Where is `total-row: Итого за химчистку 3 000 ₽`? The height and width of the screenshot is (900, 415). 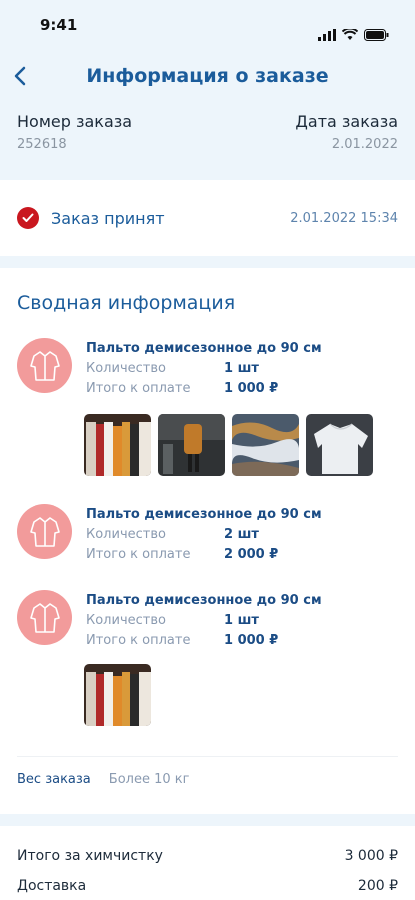 total-row: Итого за химчистку 3 000 ₽ is located at coordinates (207, 856).